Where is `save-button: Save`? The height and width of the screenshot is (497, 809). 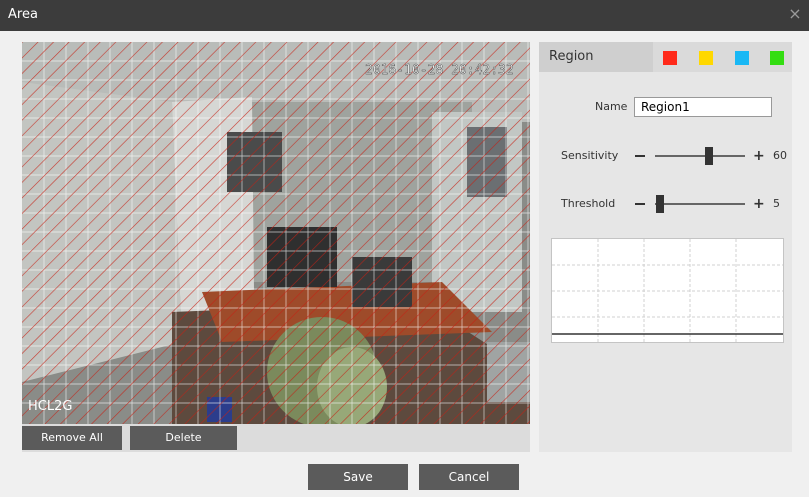 save-button: Save is located at coordinates (358, 477).